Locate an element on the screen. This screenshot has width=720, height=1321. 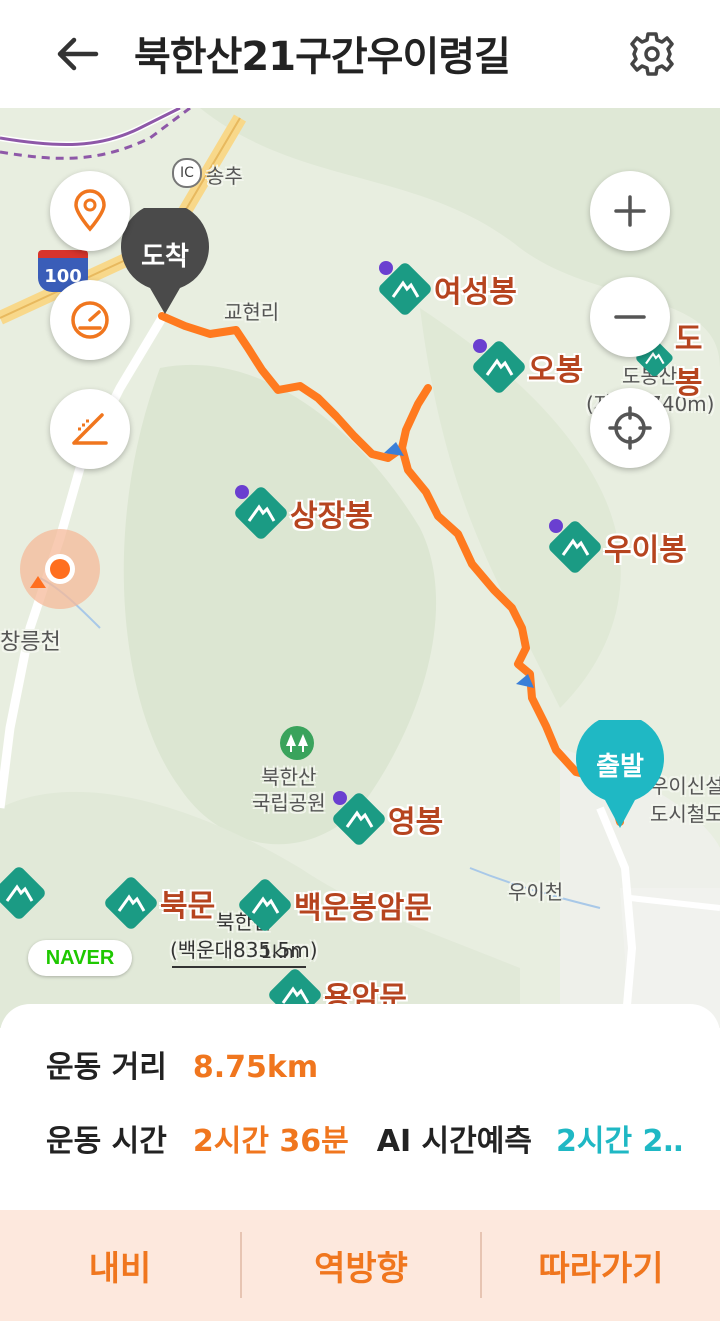
arrival-label: 도착 is located at coordinates (165, 257).